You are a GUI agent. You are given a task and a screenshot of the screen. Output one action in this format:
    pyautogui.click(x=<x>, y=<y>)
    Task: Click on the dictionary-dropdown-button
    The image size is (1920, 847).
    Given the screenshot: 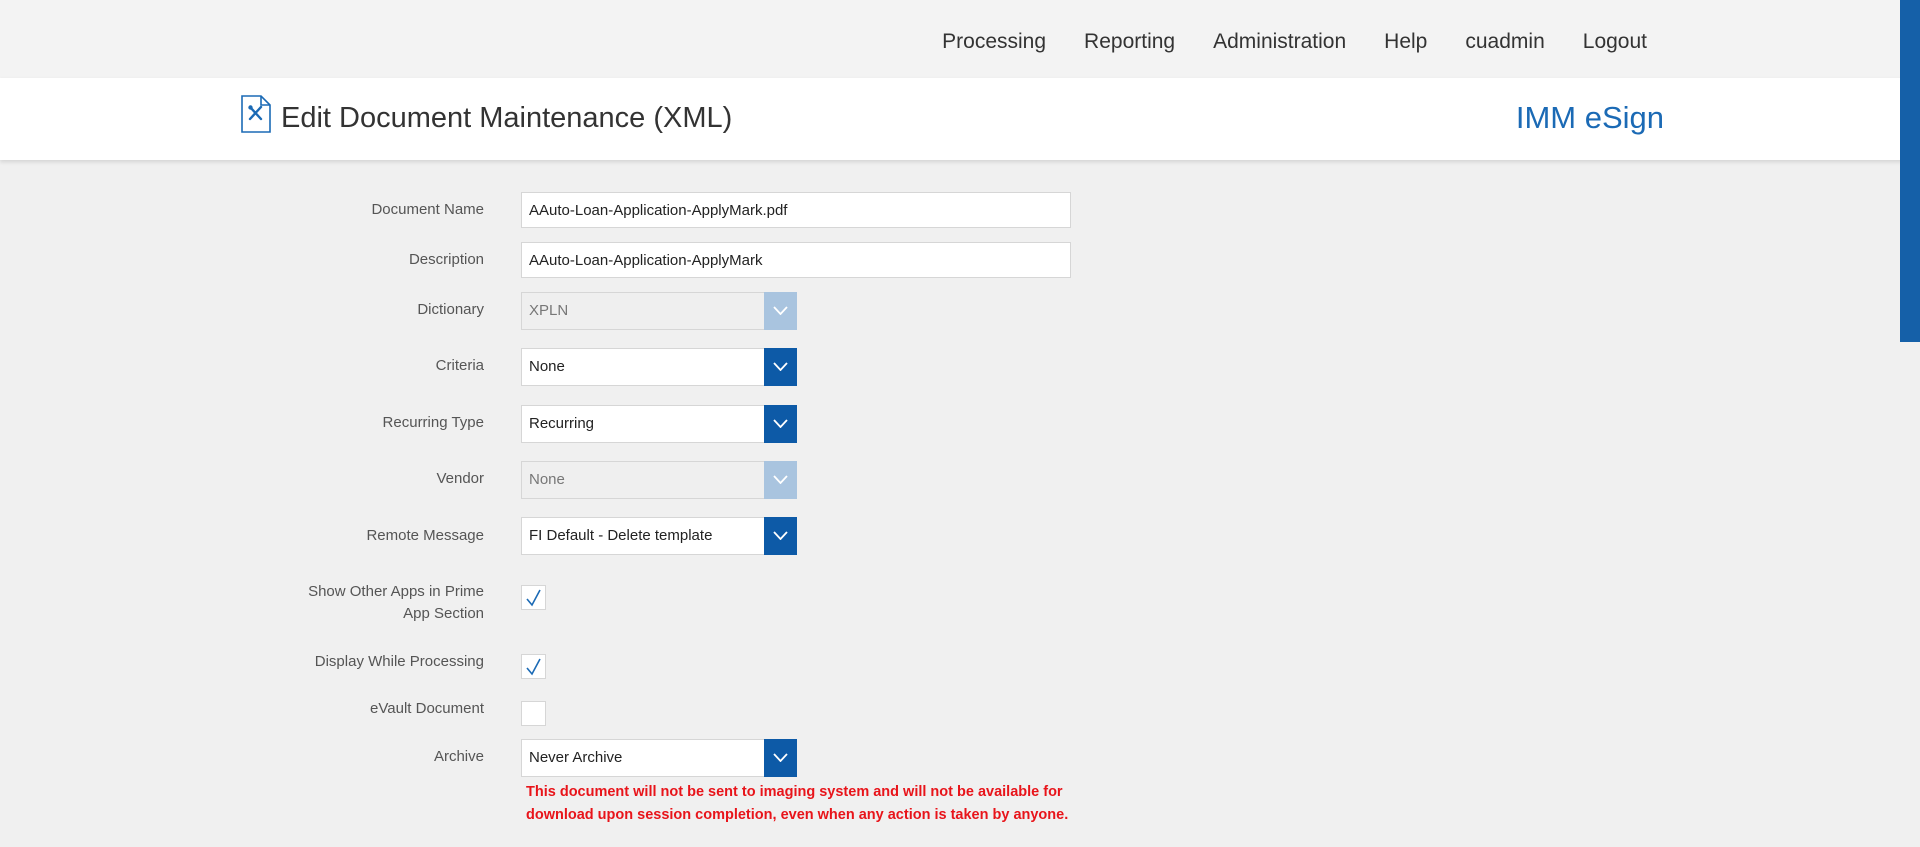 What is the action you would take?
    pyautogui.click(x=780, y=311)
    